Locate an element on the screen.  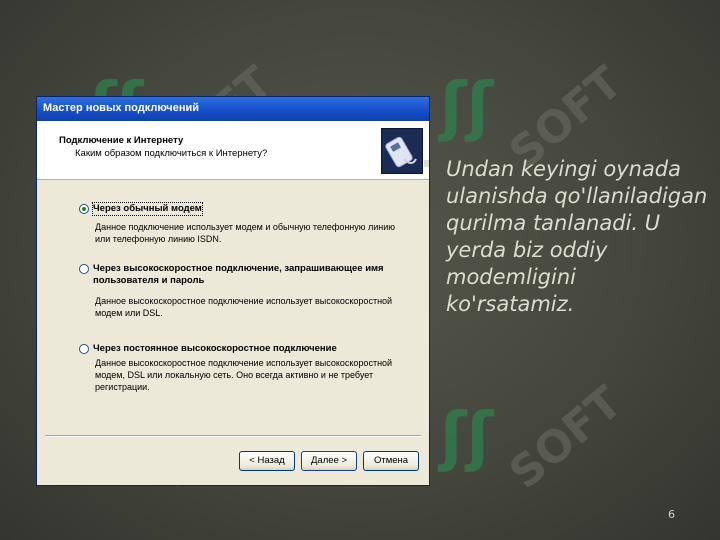
dialog-titlebar: Мастер новых подключений is located at coordinates (233, 109).